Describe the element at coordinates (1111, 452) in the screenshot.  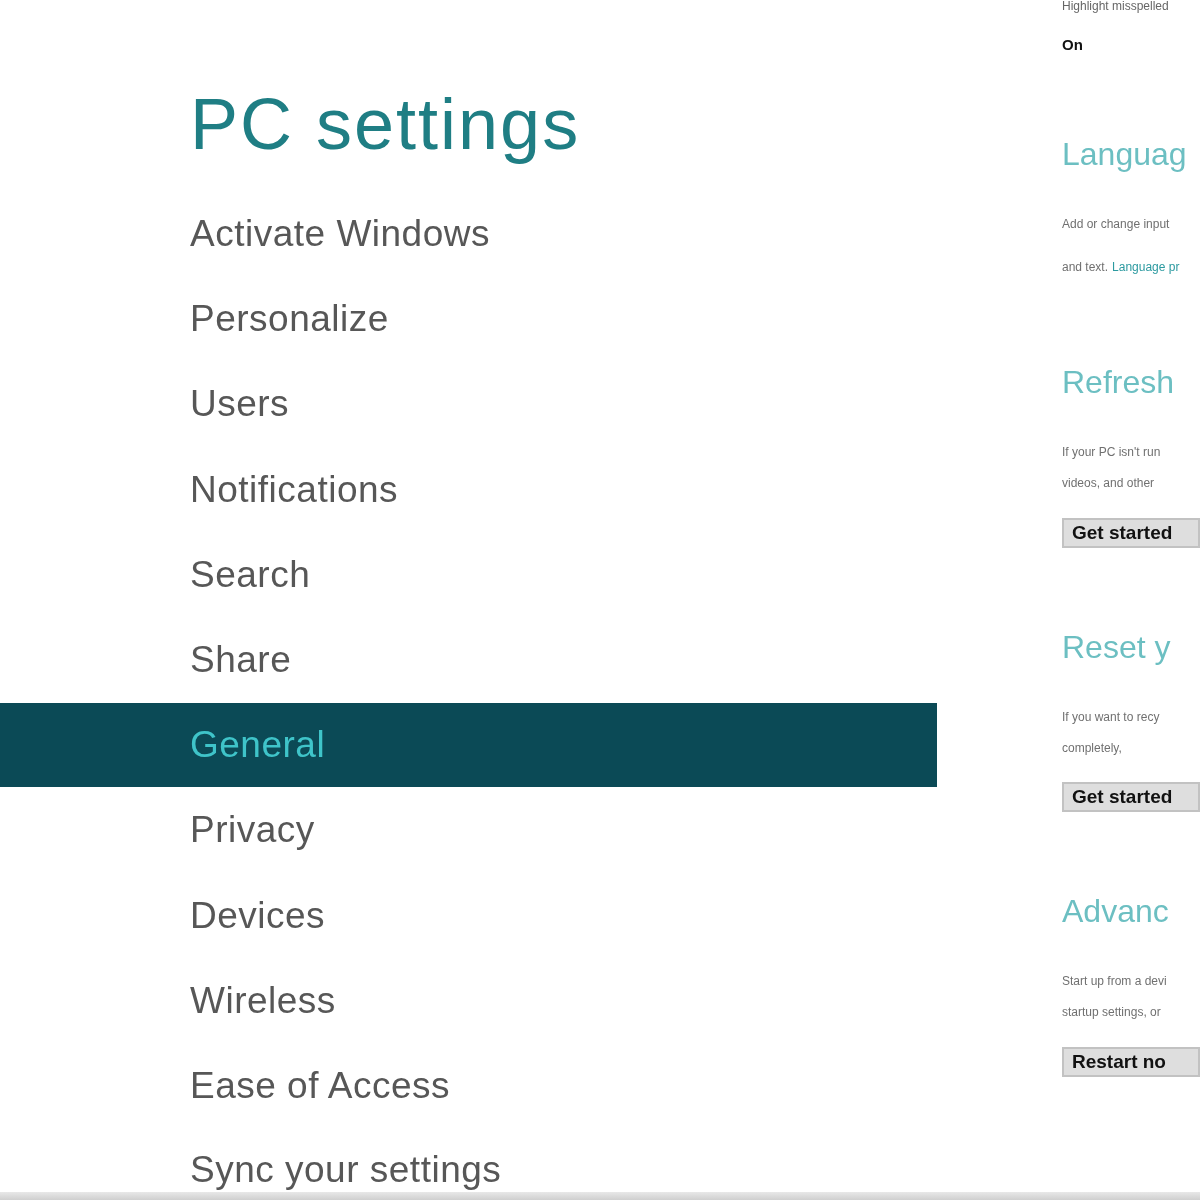
I see `description-line: If your PC isn't run` at that location.